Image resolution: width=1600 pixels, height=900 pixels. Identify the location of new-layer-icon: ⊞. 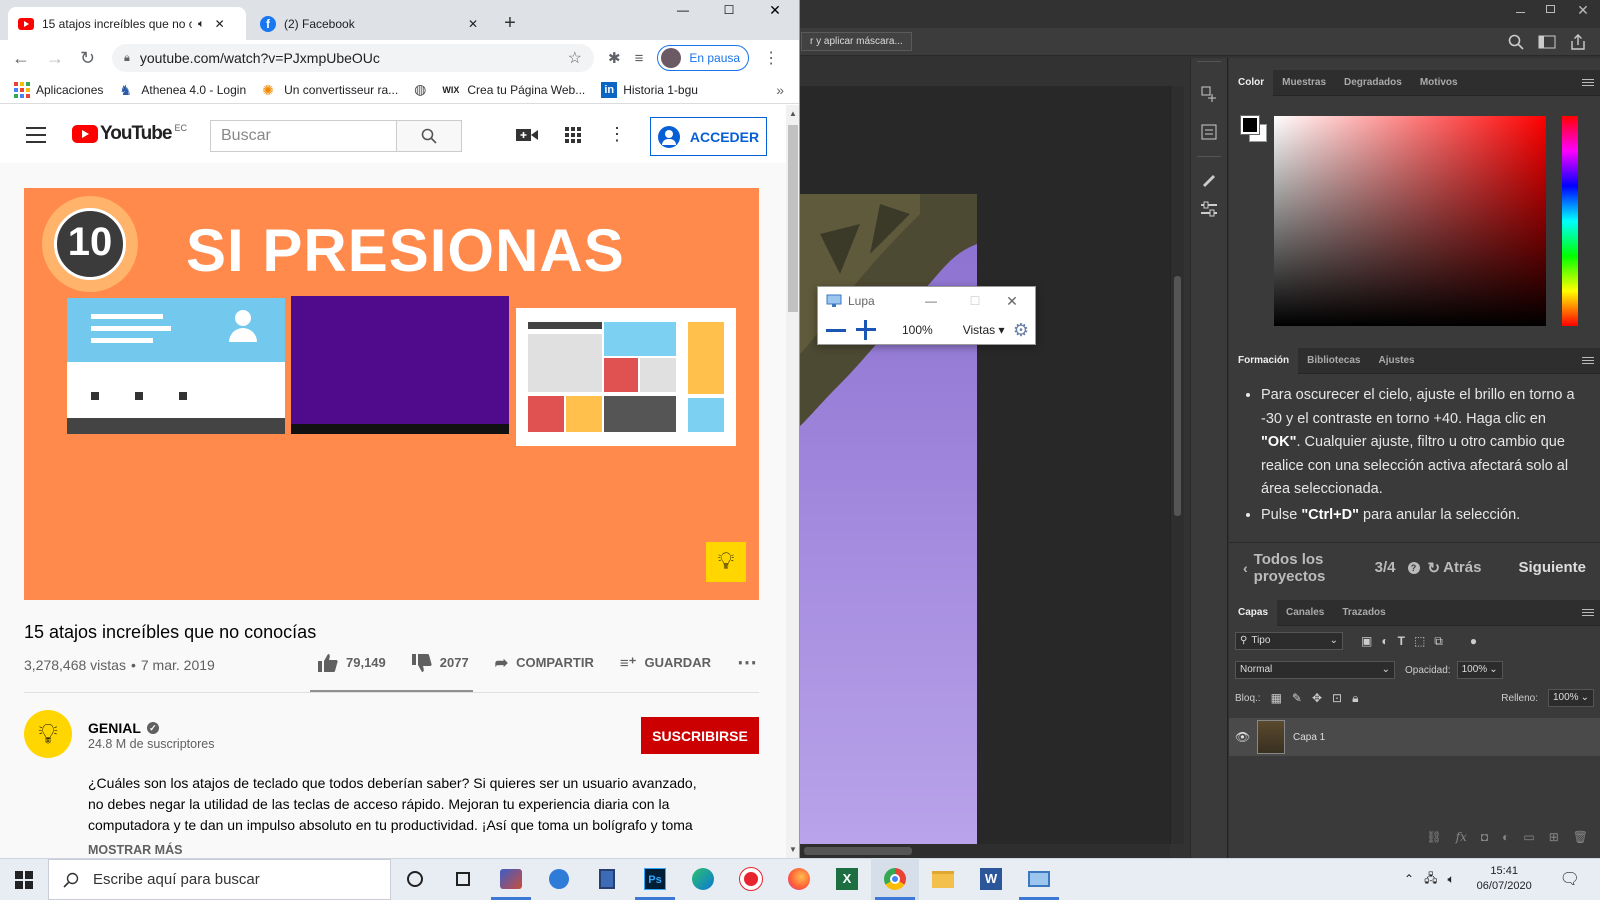
(1554, 837).